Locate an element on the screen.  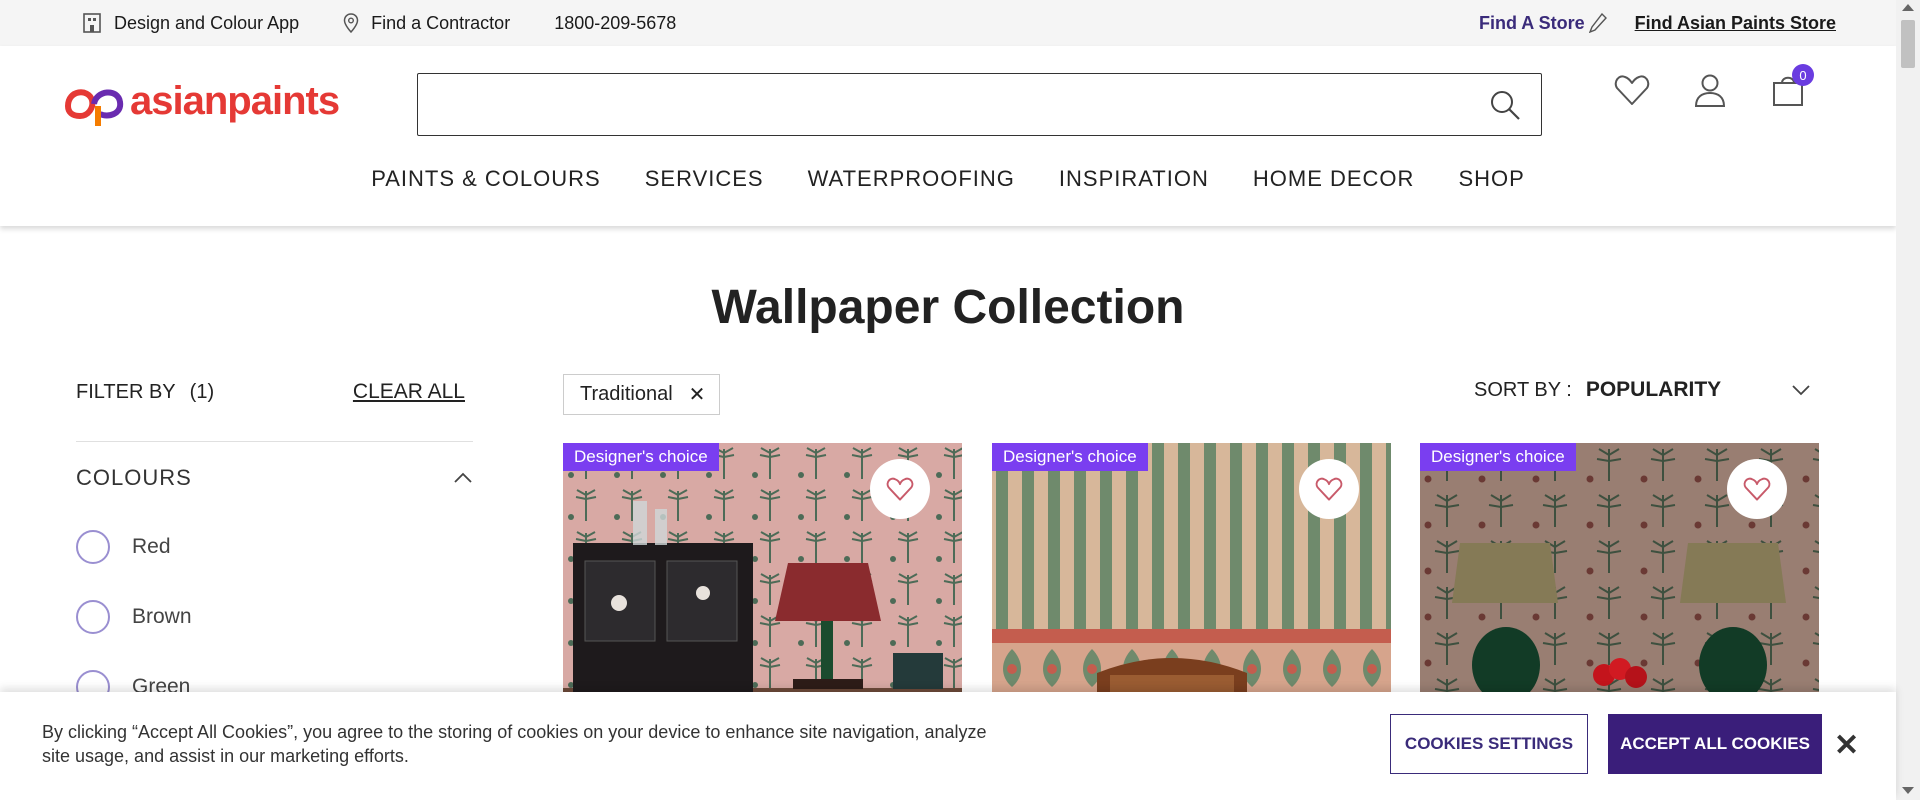
cart-button: 0 is located at coordinates (1790, 88).